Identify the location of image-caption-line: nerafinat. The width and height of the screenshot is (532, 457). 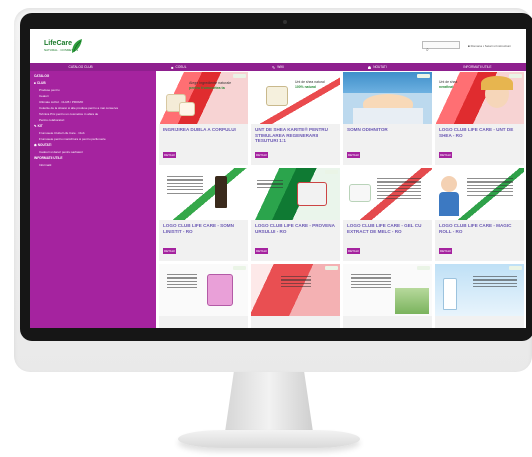
(446, 86).